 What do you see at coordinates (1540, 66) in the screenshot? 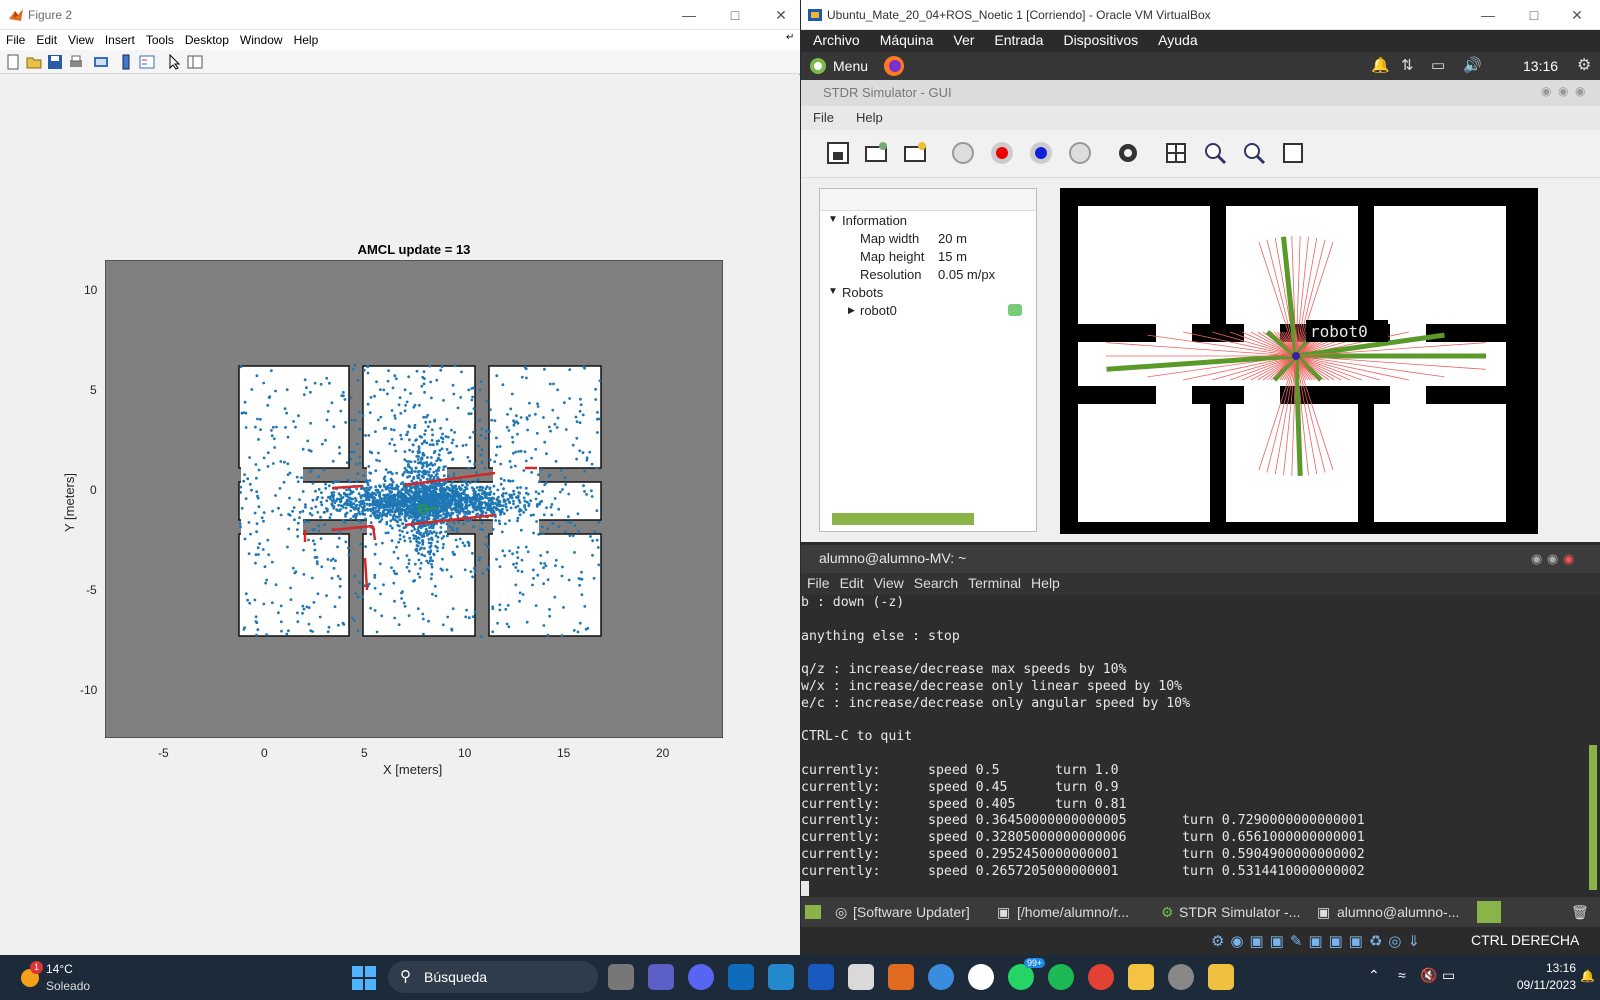
I see `mate-clock: 13:16` at bounding box center [1540, 66].